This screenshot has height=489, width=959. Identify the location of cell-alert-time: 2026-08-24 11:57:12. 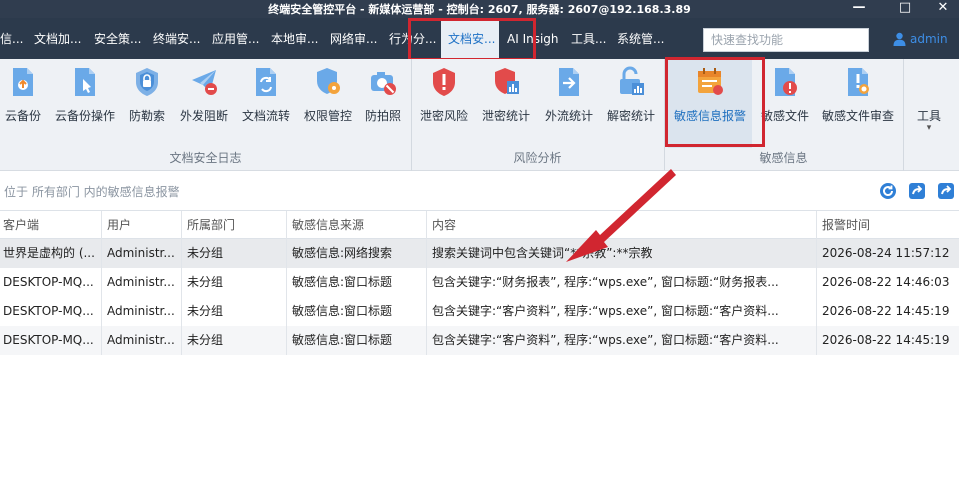
(886, 253).